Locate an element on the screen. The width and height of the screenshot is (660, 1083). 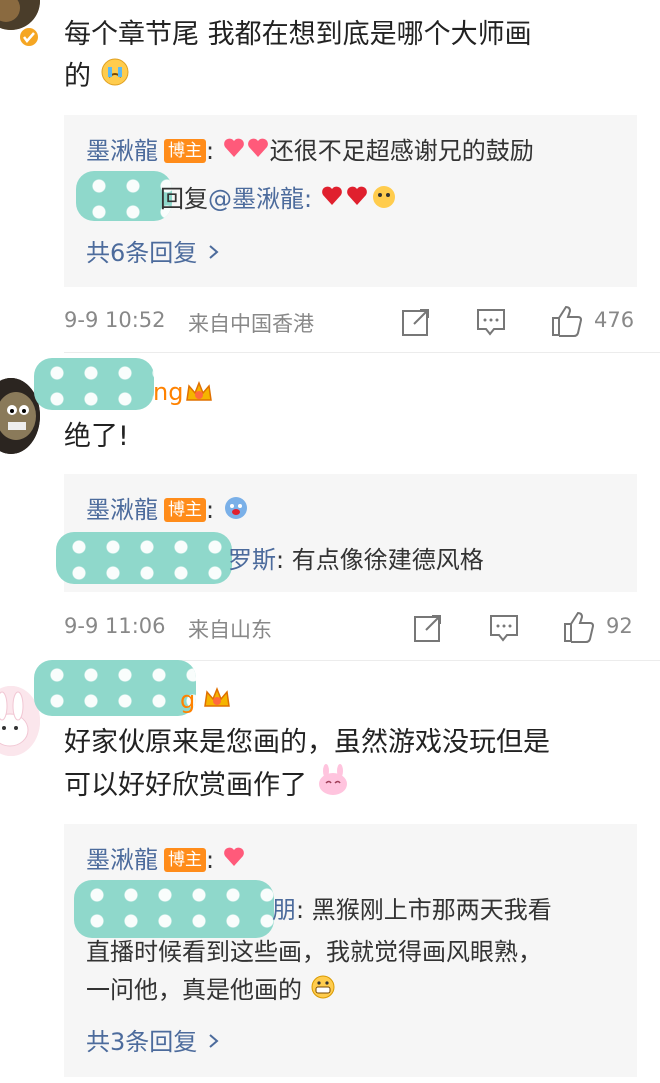
comment-time: 9-9 10:52 is located at coordinates (115, 320).